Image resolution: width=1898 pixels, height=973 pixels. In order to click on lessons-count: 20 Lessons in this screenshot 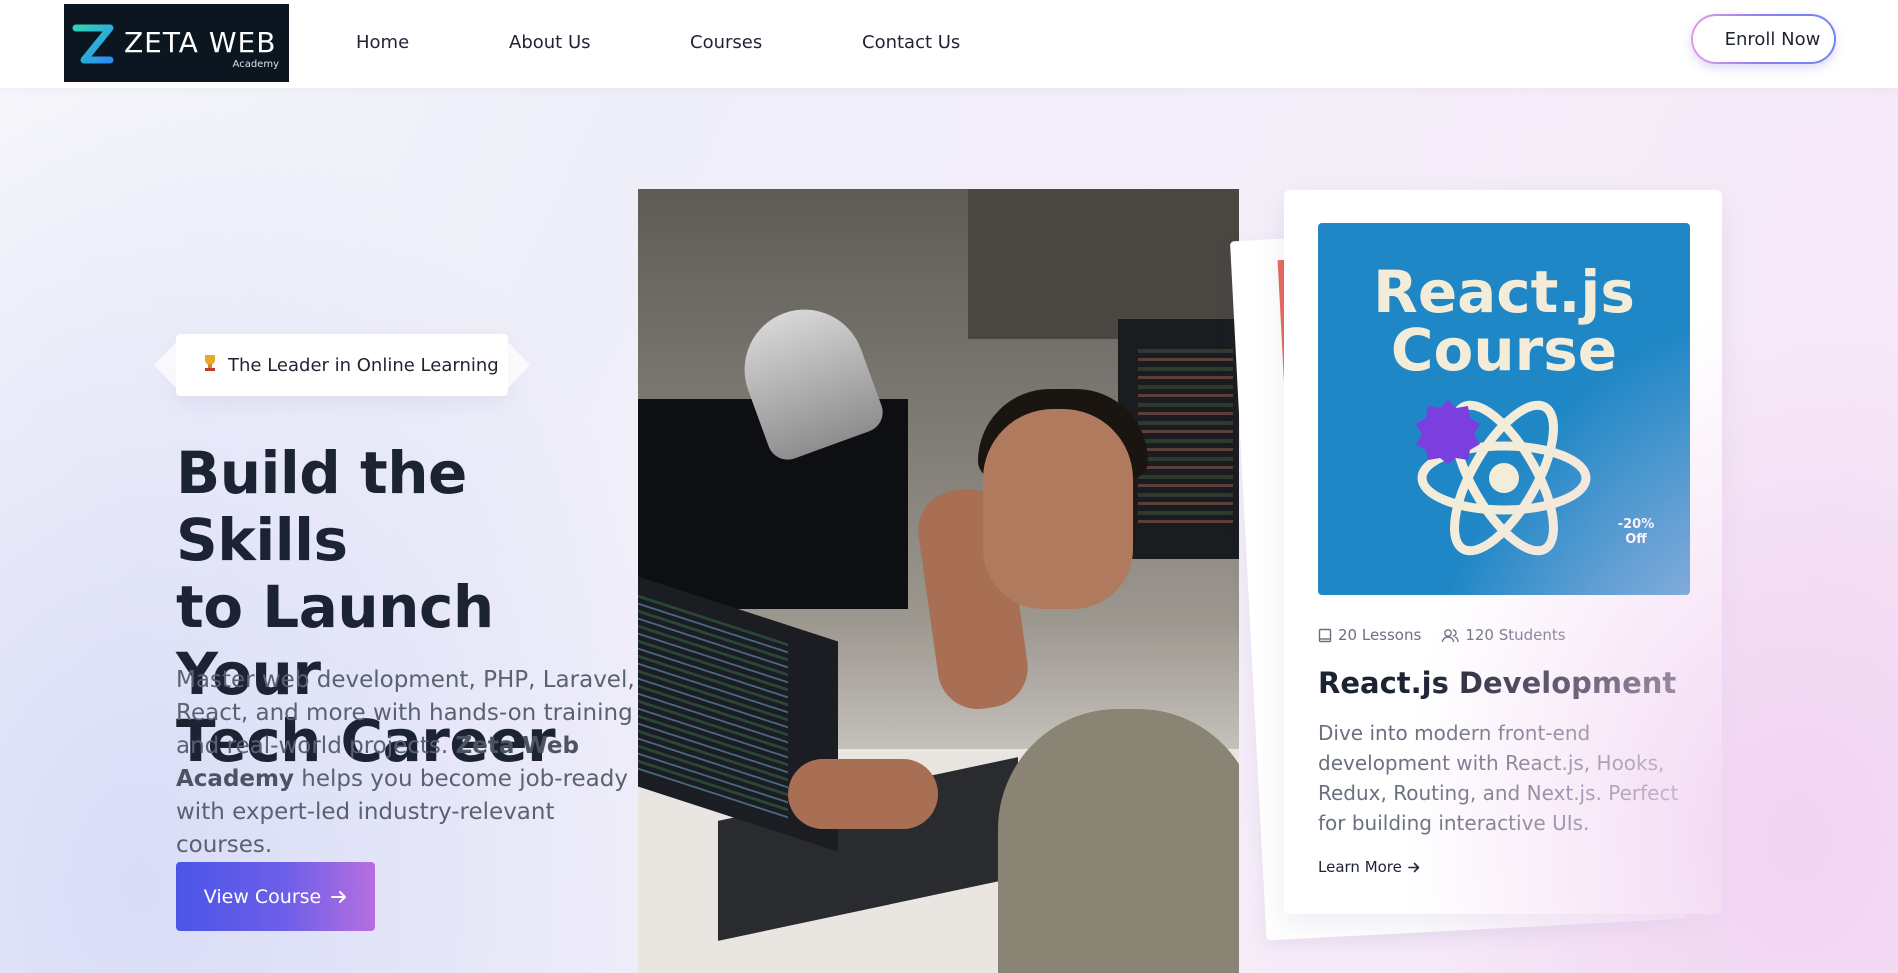, I will do `click(1369, 635)`.